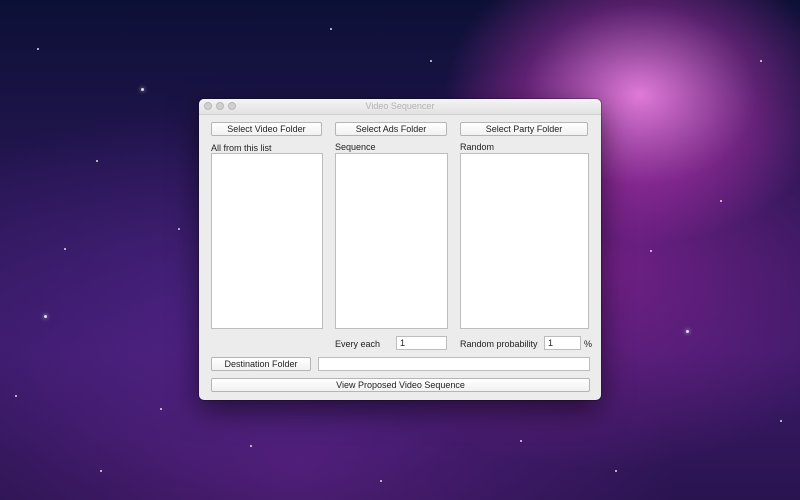 The image size is (800, 500). I want to click on every-each-label: Every each, so click(358, 344).